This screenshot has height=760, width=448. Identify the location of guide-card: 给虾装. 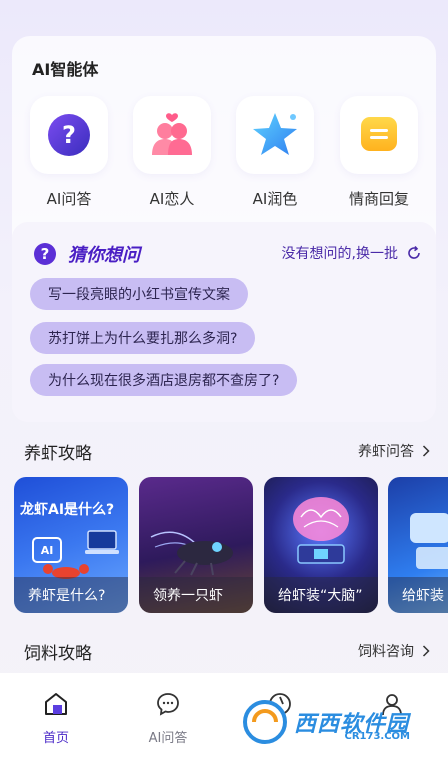
(418, 545).